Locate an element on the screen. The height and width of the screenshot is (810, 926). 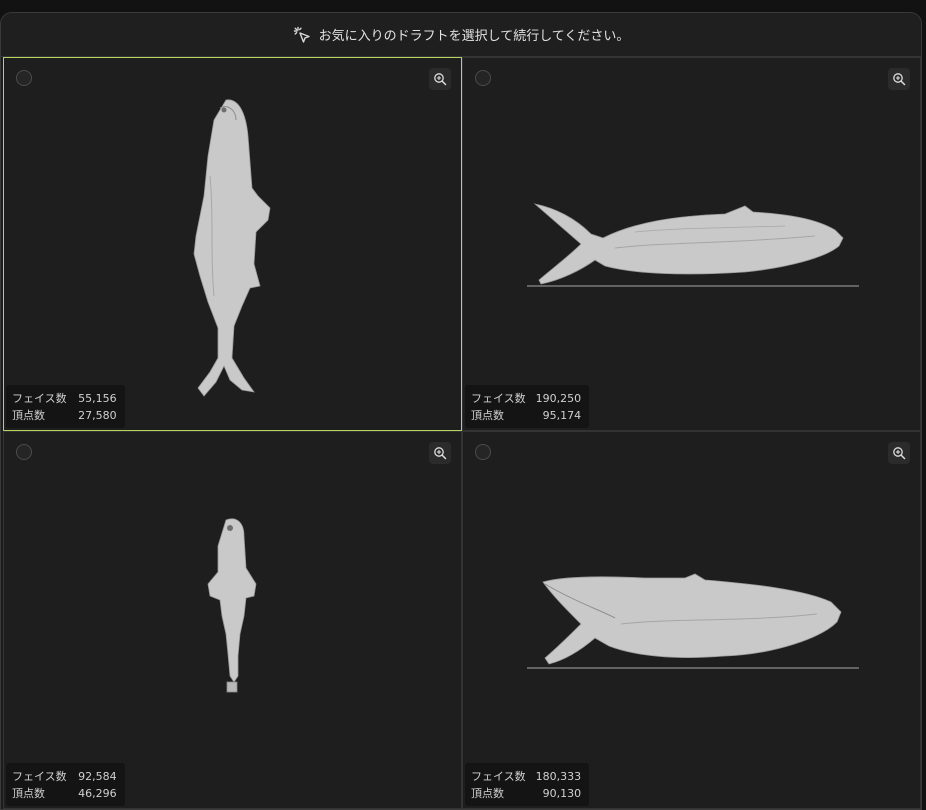
draft-2-radio is located at coordinates (483, 78).